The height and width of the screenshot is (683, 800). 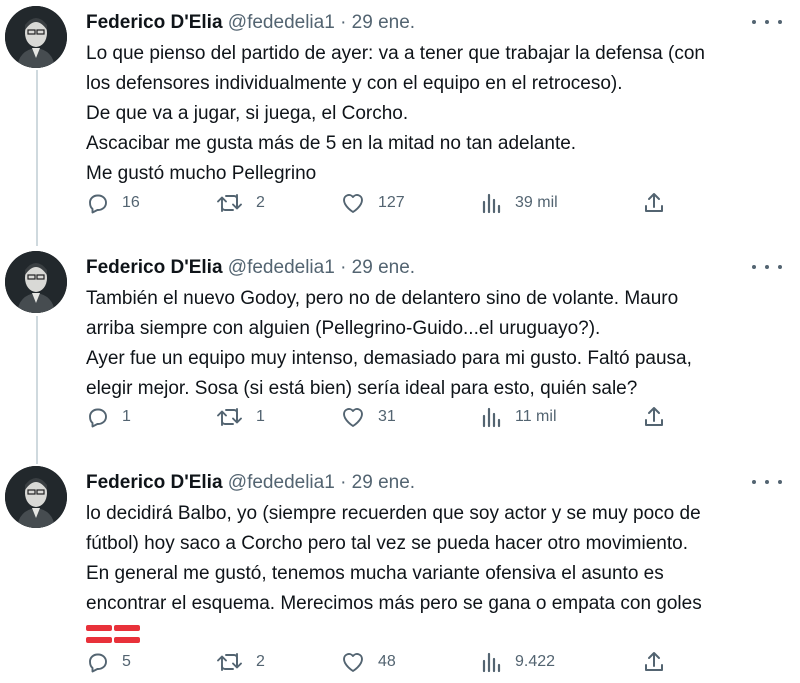 What do you see at coordinates (372, 203) in the screenshot?
I see `like-button: 127` at bounding box center [372, 203].